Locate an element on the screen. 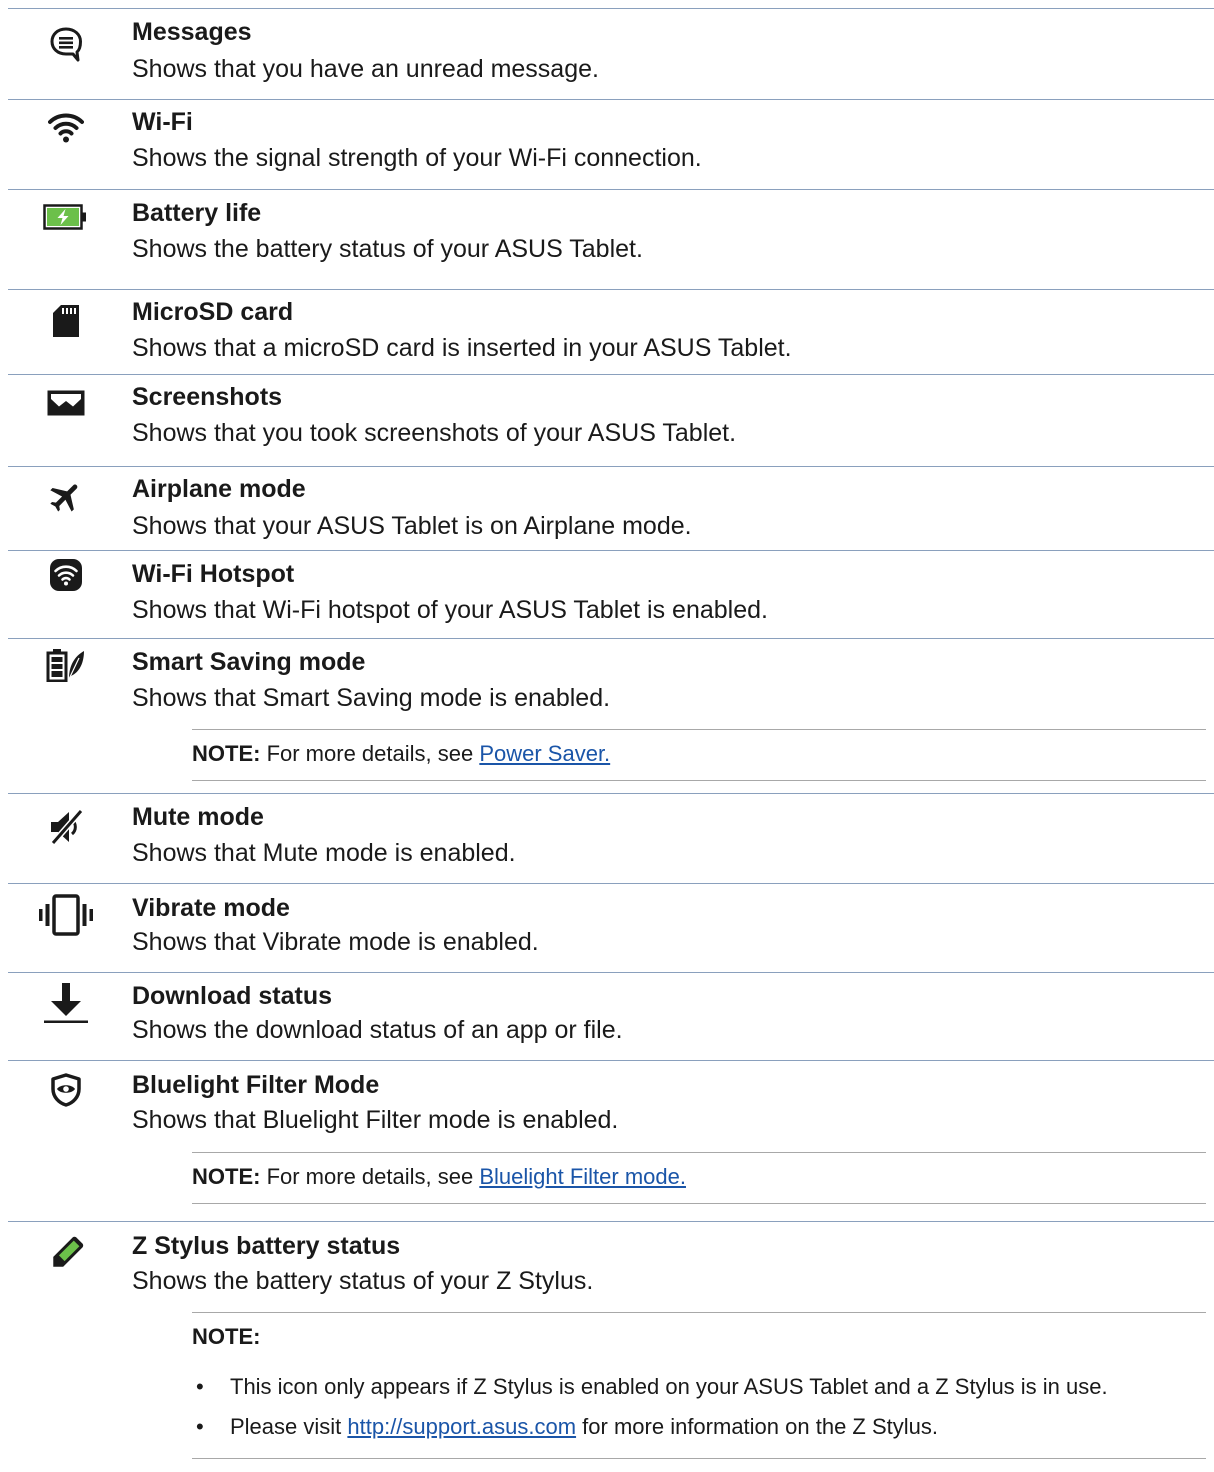  screenshot-icon is located at coordinates (66, 403).